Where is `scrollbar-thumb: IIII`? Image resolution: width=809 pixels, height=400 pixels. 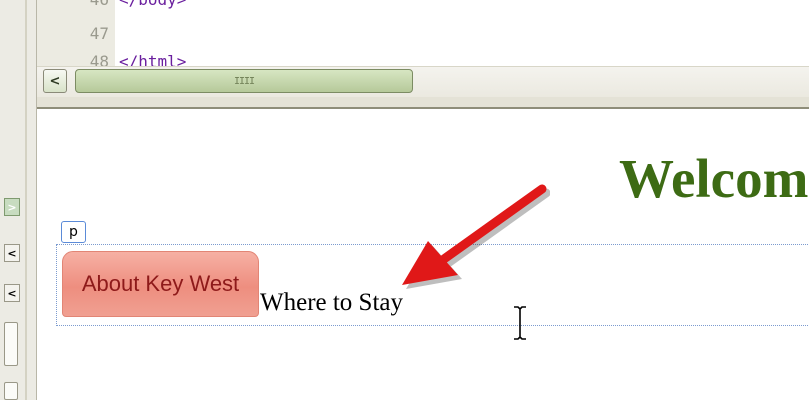
scrollbar-thumb: IIII is located at coordinates (244, 81).